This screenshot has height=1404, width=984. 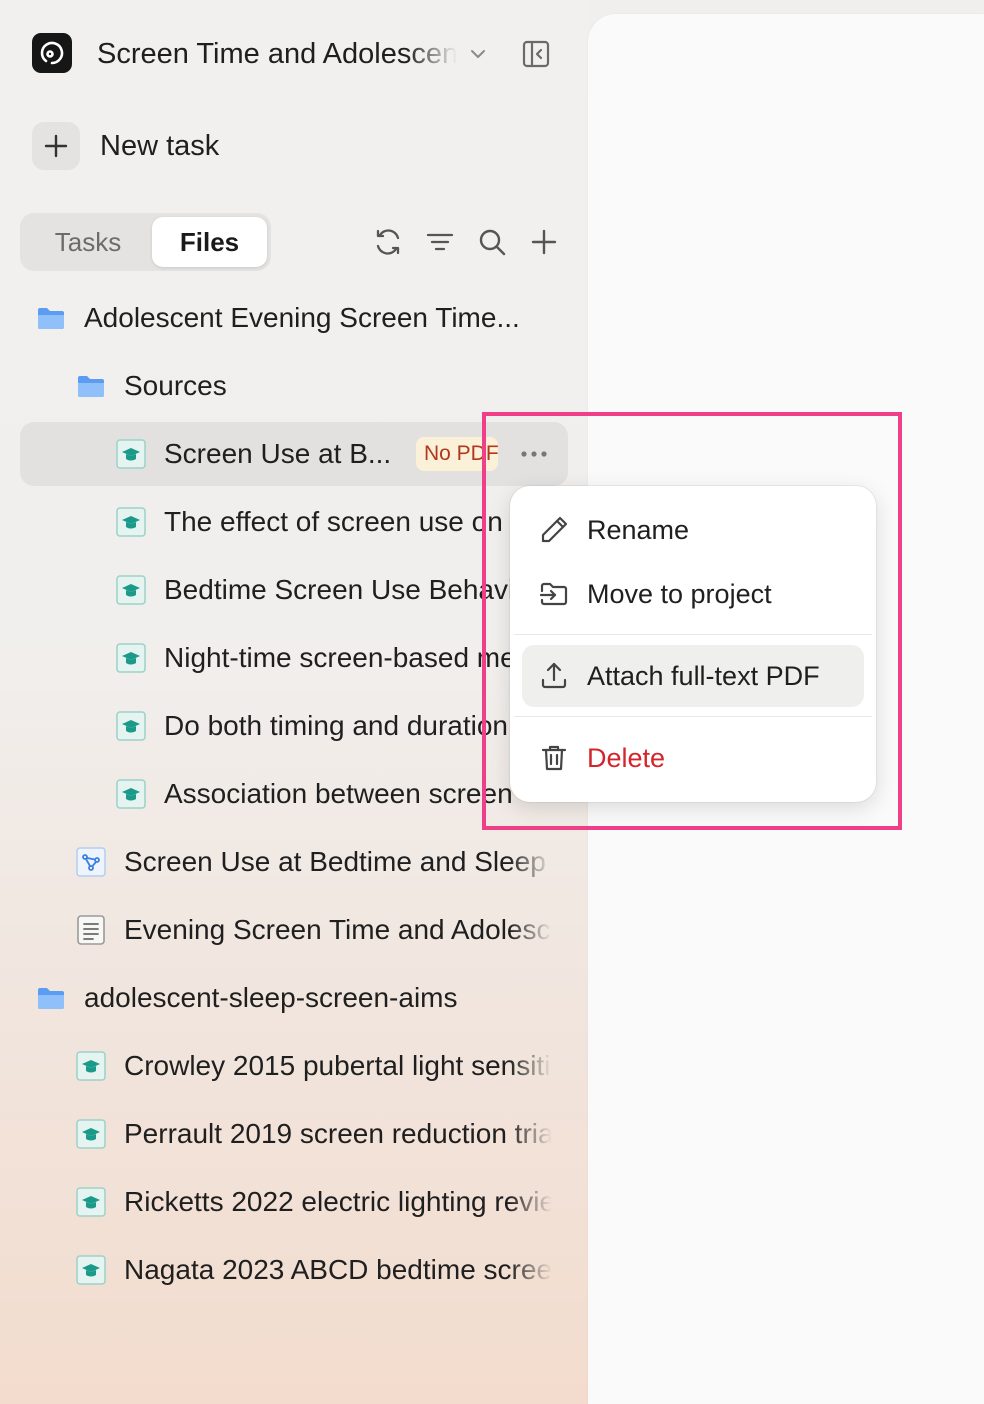 I want to click on tree-item-label: Ricketts 2022 electric lighting review, so click(x=338, y=1201).